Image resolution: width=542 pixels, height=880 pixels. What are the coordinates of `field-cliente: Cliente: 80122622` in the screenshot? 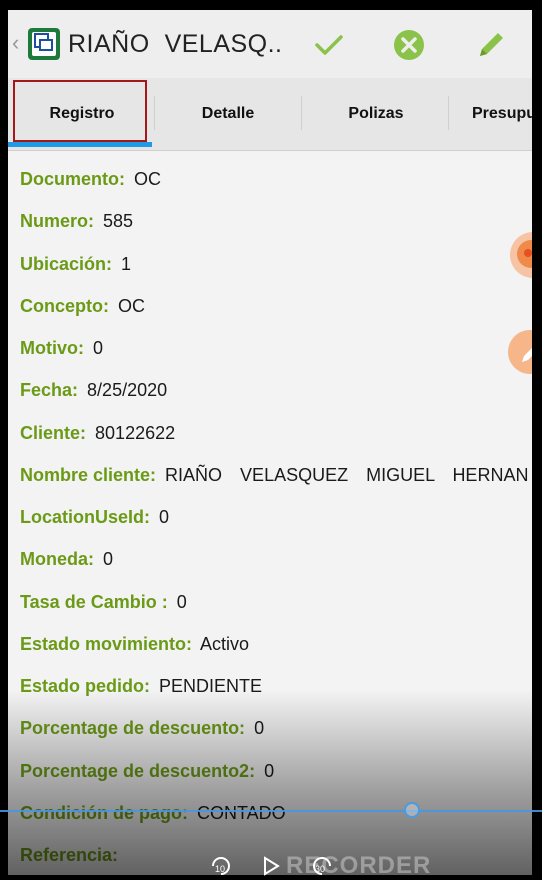 It's located at (276, 442).